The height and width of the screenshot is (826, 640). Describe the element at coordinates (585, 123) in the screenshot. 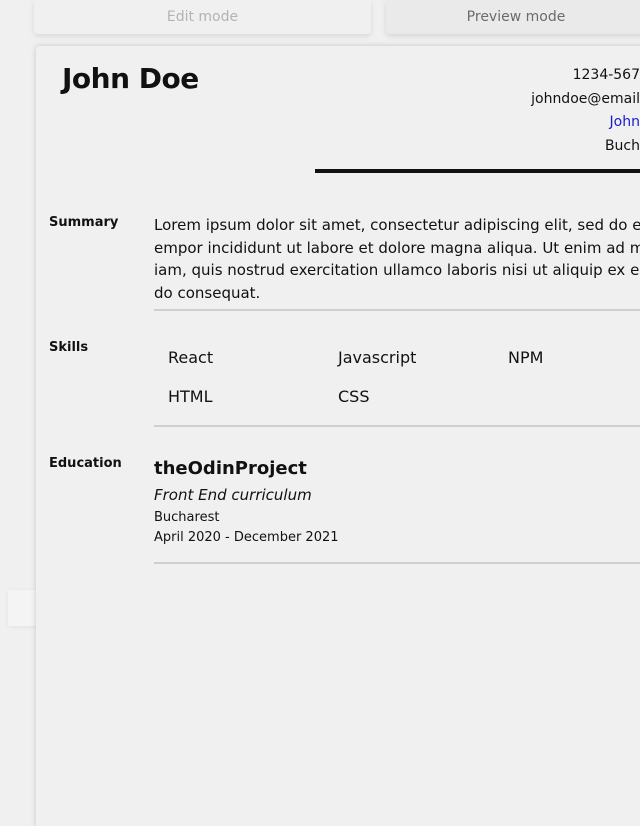

I see `contact-link: John` at that location.